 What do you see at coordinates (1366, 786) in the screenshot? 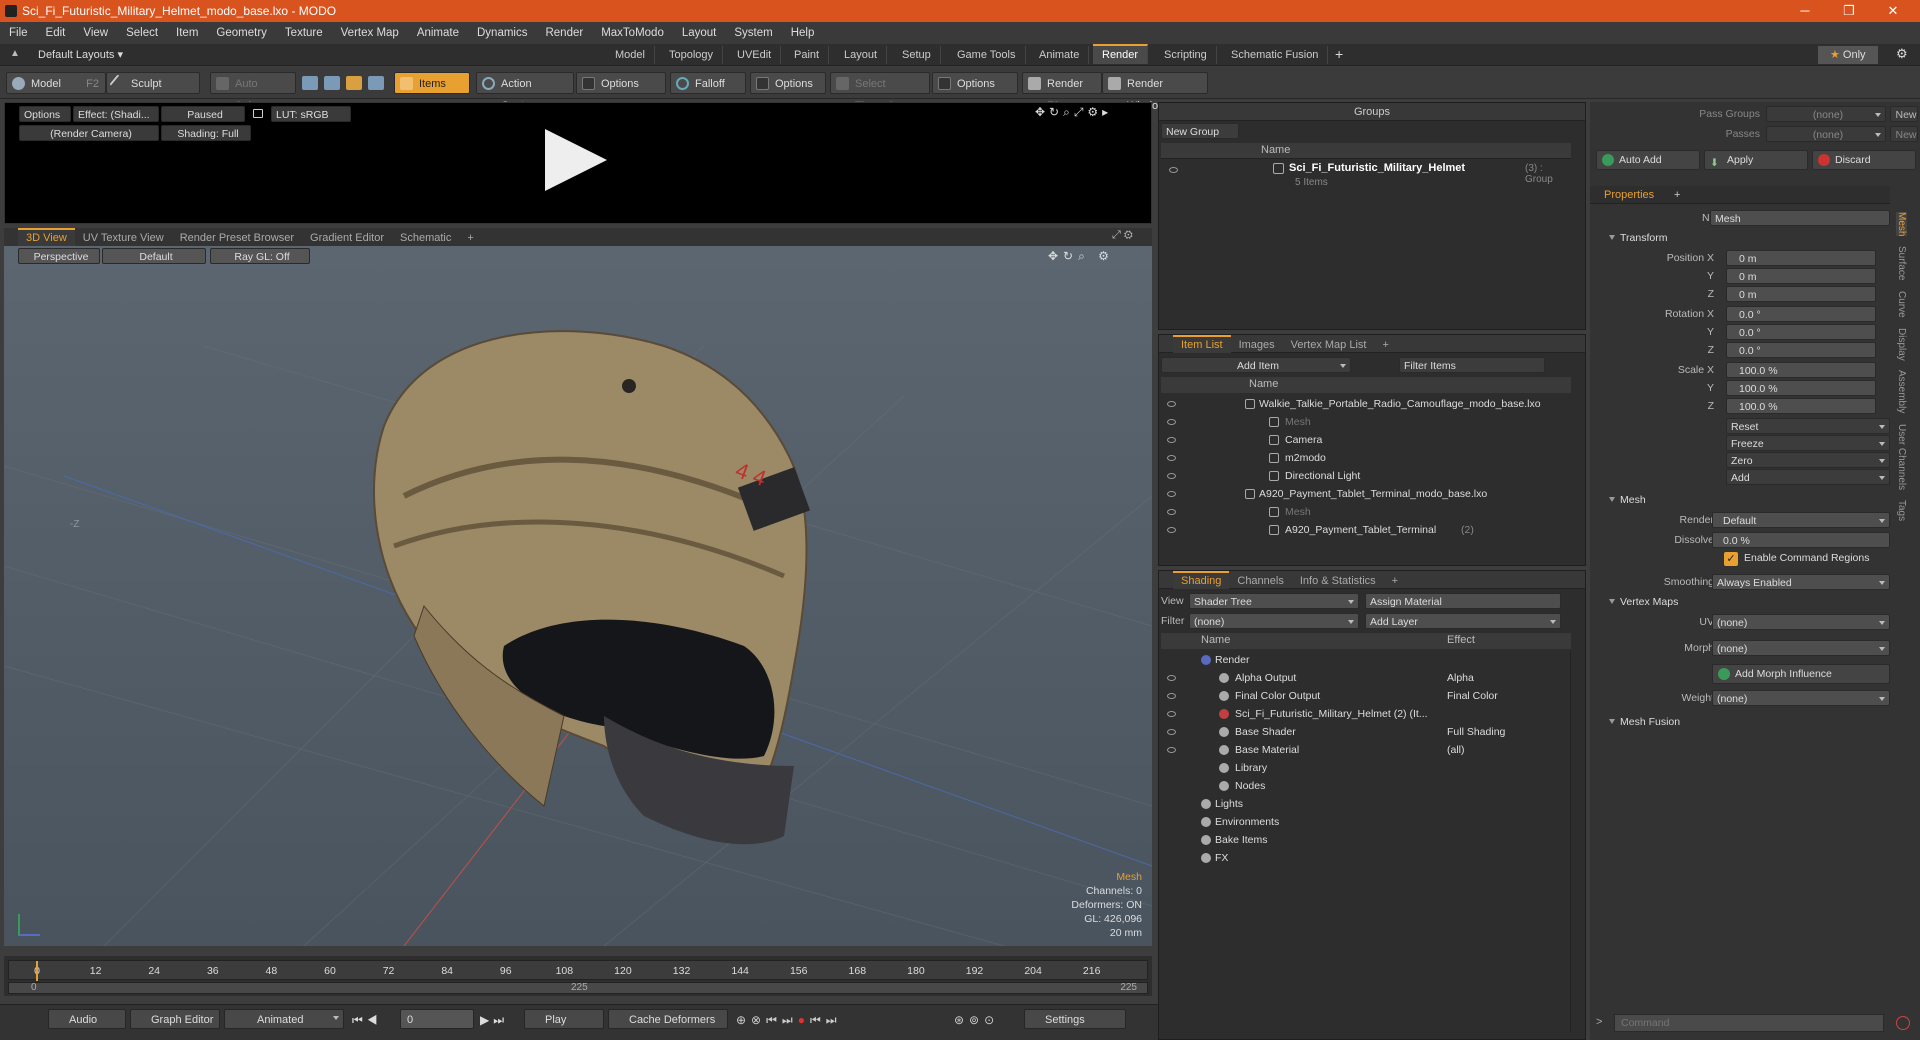
I see `shader-tree-row: Nodes` at bounding box center [1366, 786].